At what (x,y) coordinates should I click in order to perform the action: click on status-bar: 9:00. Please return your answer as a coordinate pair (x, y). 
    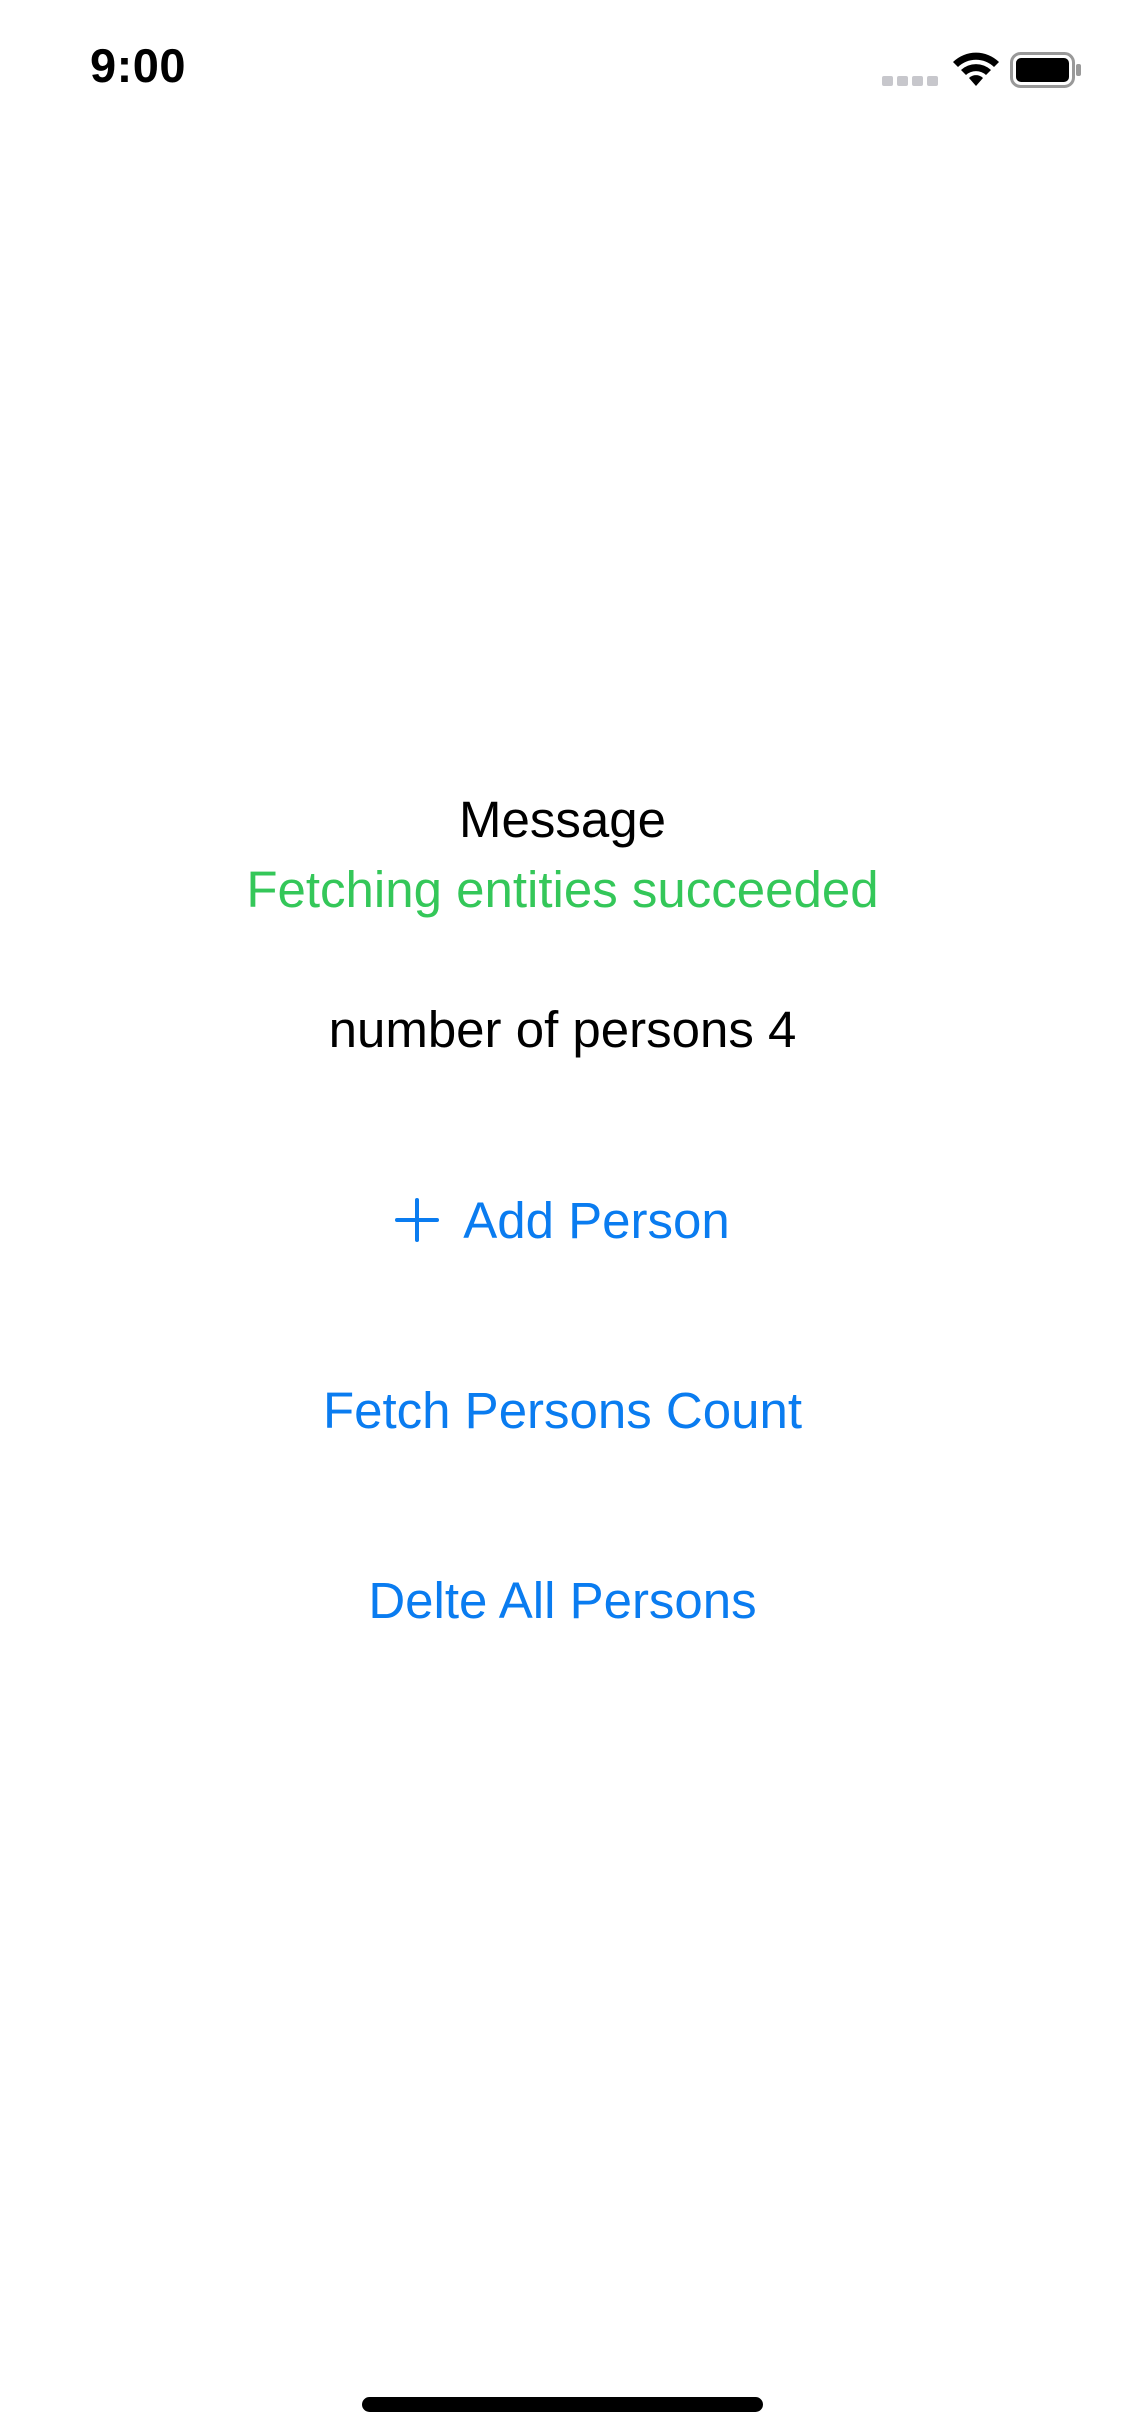
    Looking at the image, I should click on (562, 70).